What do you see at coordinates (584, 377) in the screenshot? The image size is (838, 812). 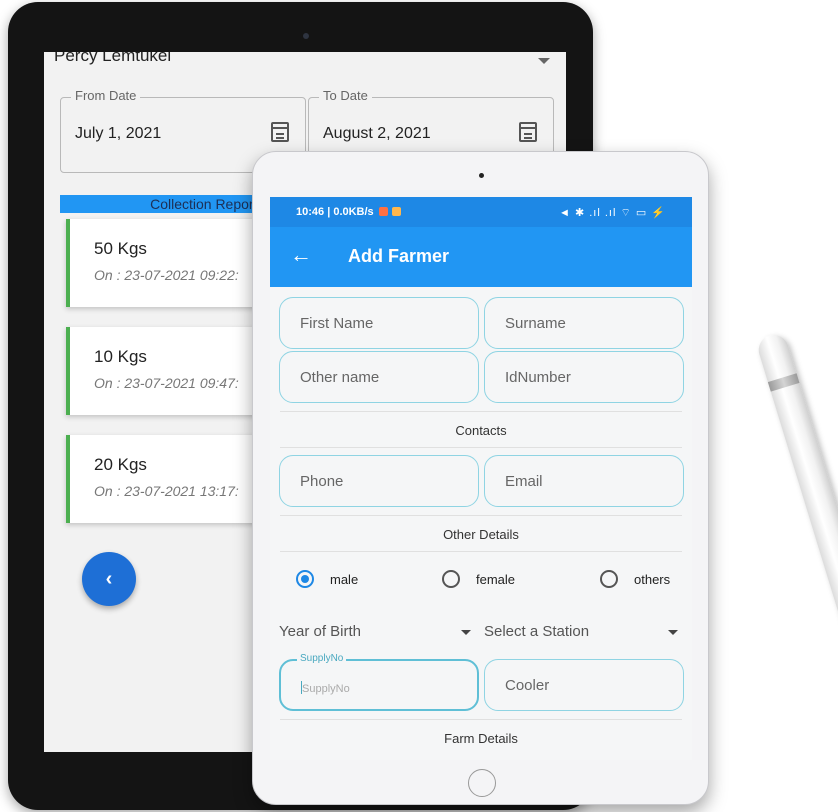 I see `id-number-input: IdNumber` at bounding box center [584, 377].